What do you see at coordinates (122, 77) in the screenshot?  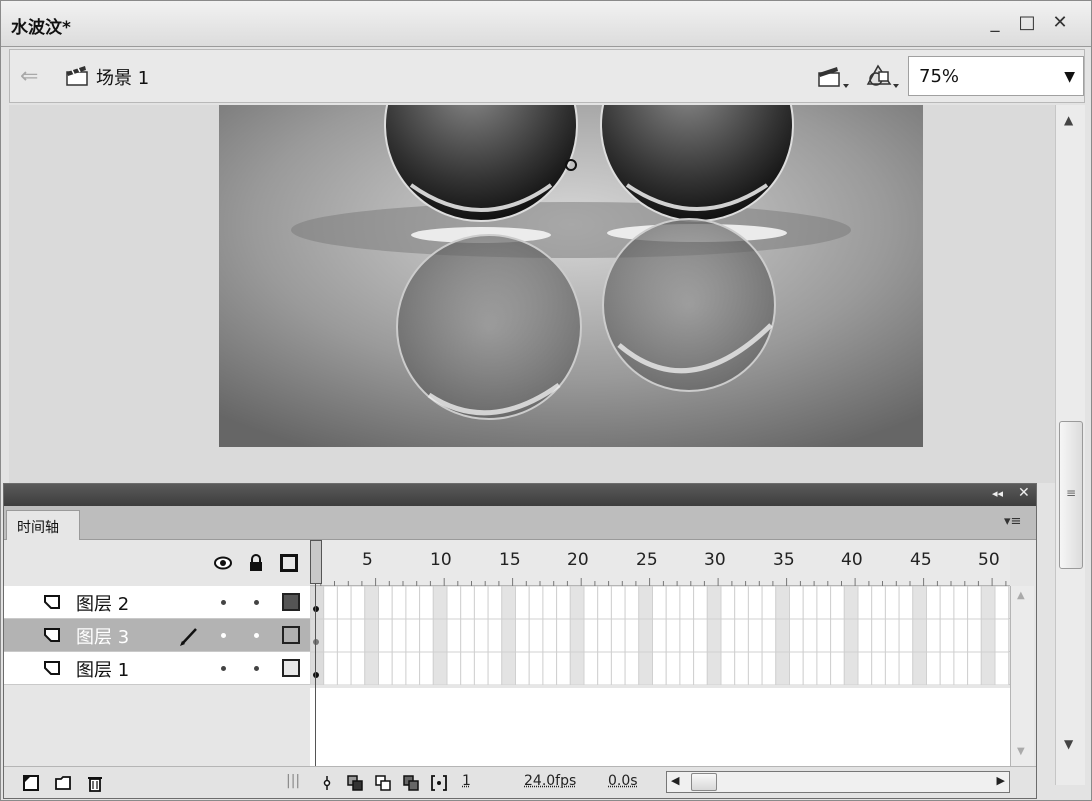 I see `scene-label: 场景 1` at bounding box center [122, 77].